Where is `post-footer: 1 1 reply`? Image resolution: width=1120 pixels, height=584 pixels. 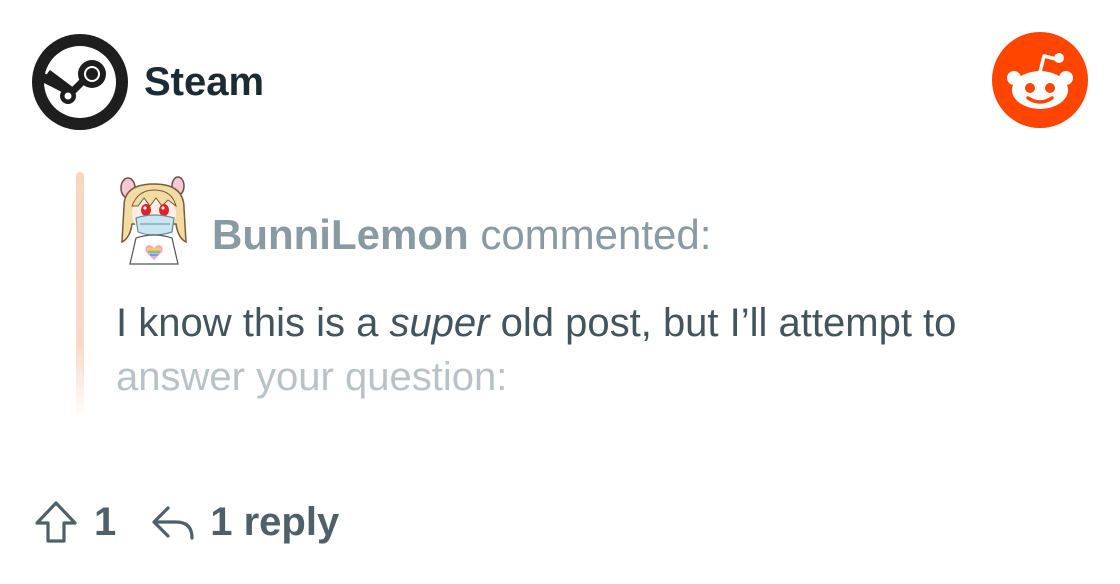
post-footer: 1 1 reply is located at coordinates (185, 522).